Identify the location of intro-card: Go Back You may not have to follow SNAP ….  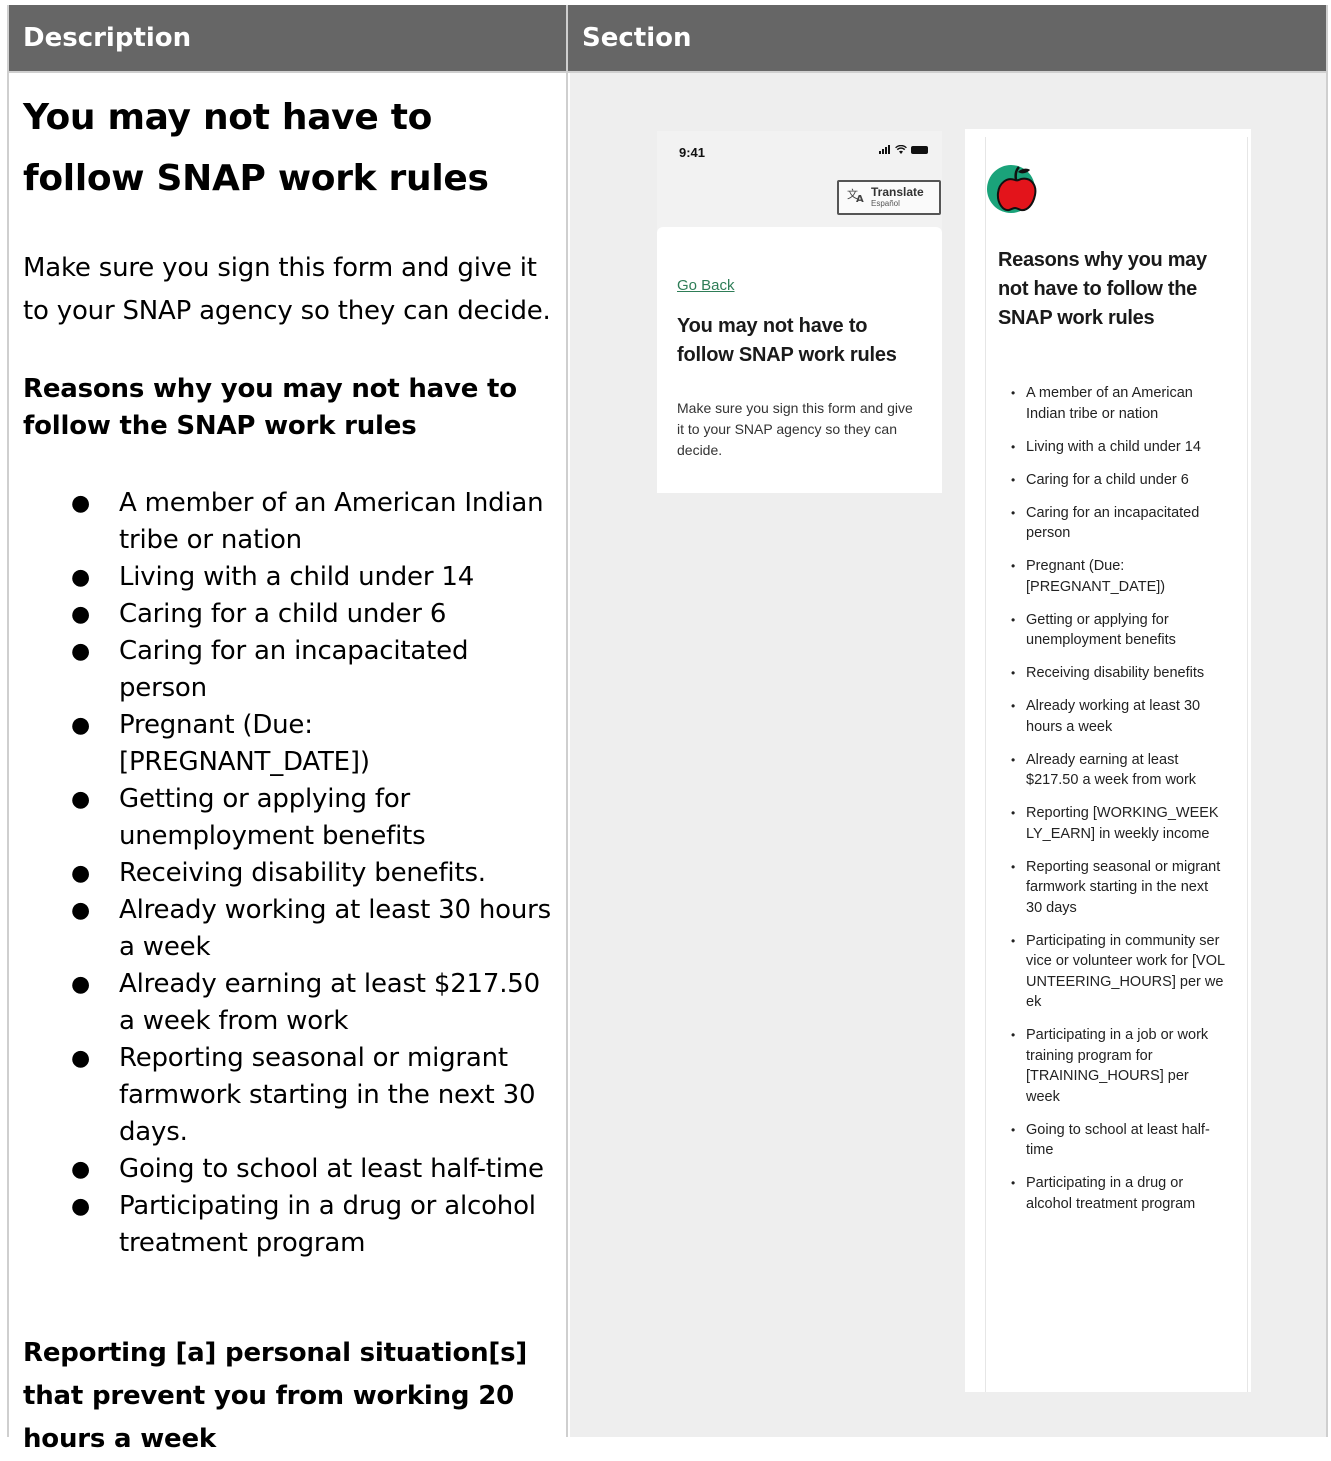
(799, 360).